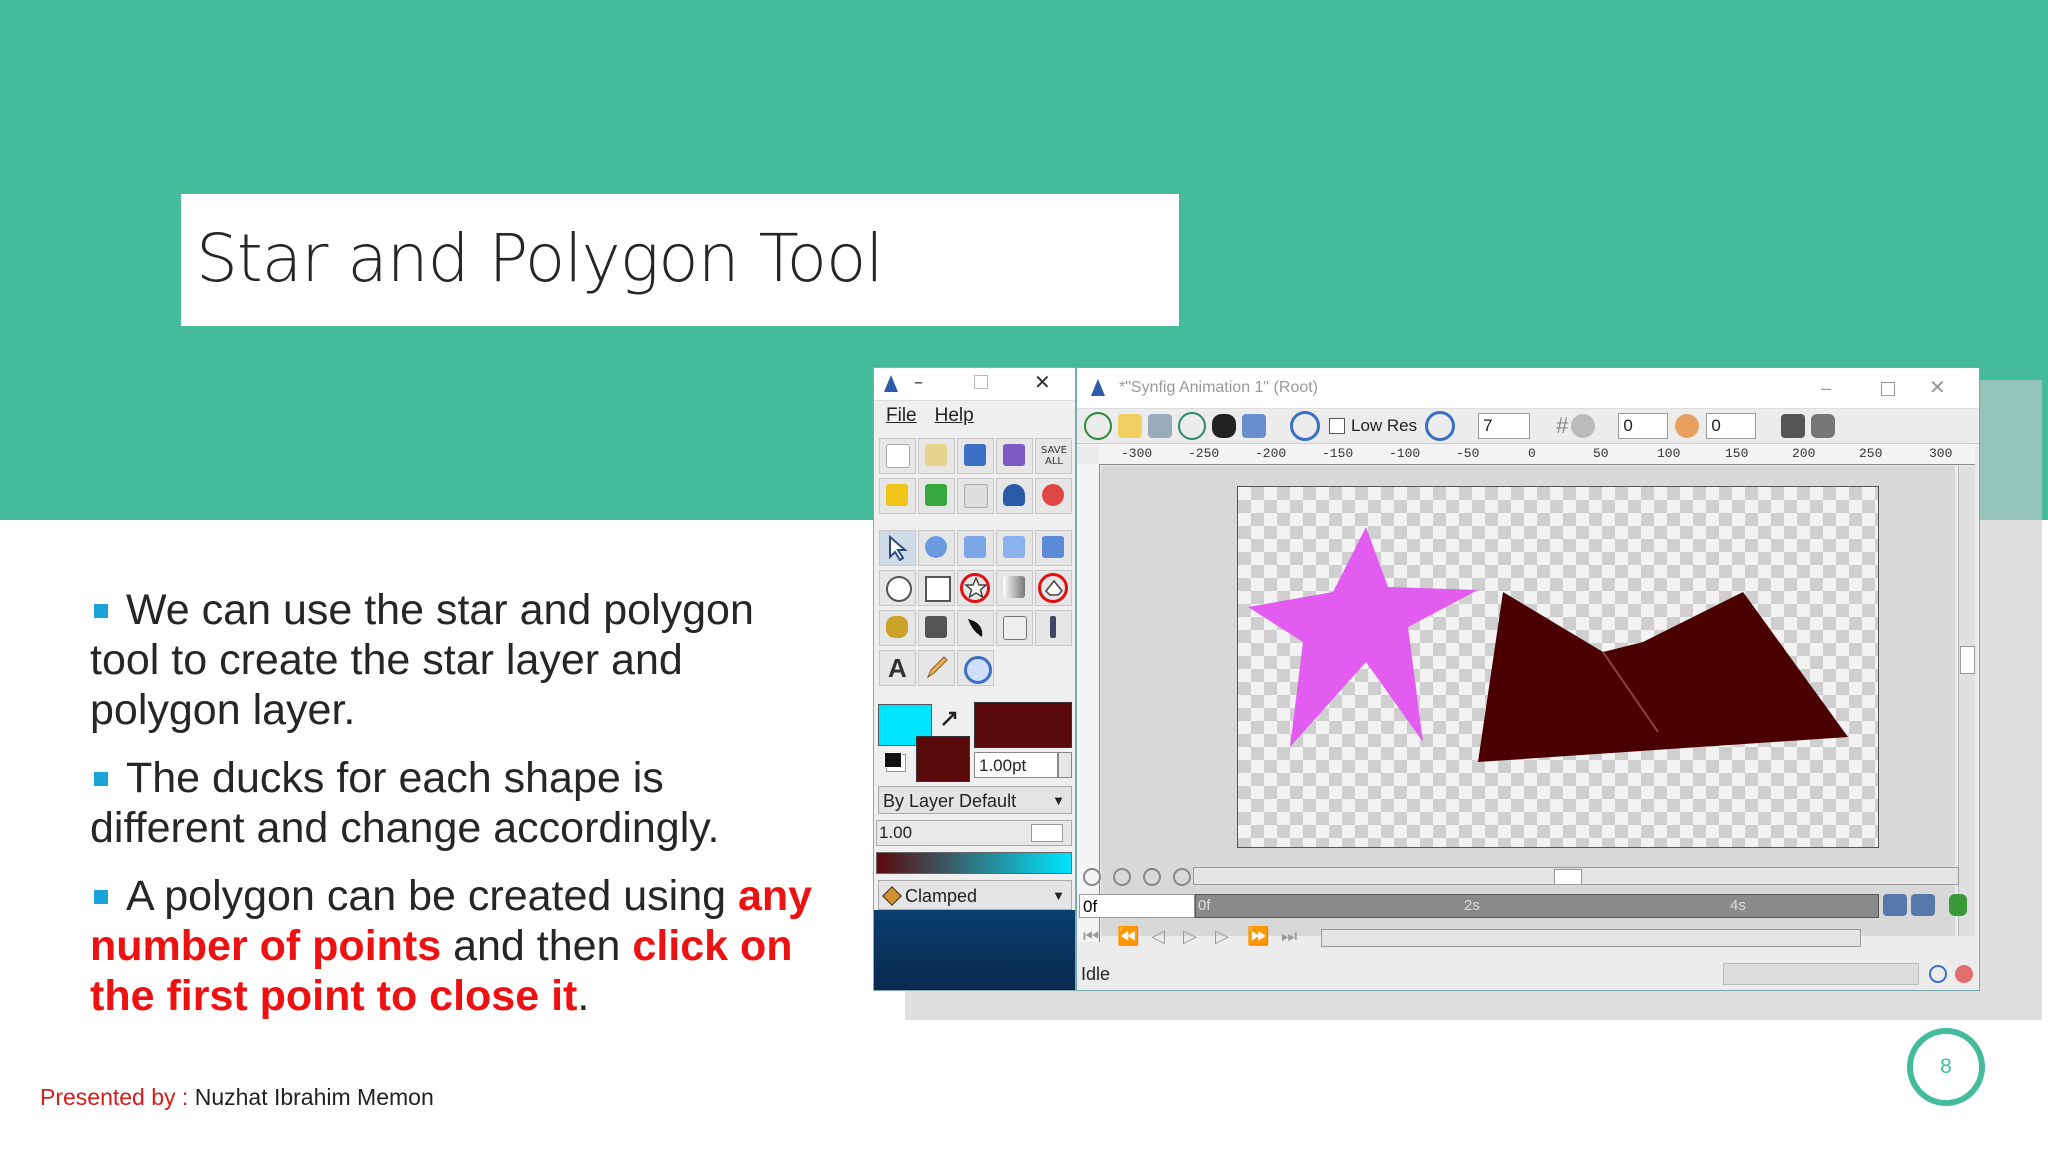 This screenshot has width=2048, height=1152. I want to click on scale-tool-button, so click(975, 548).